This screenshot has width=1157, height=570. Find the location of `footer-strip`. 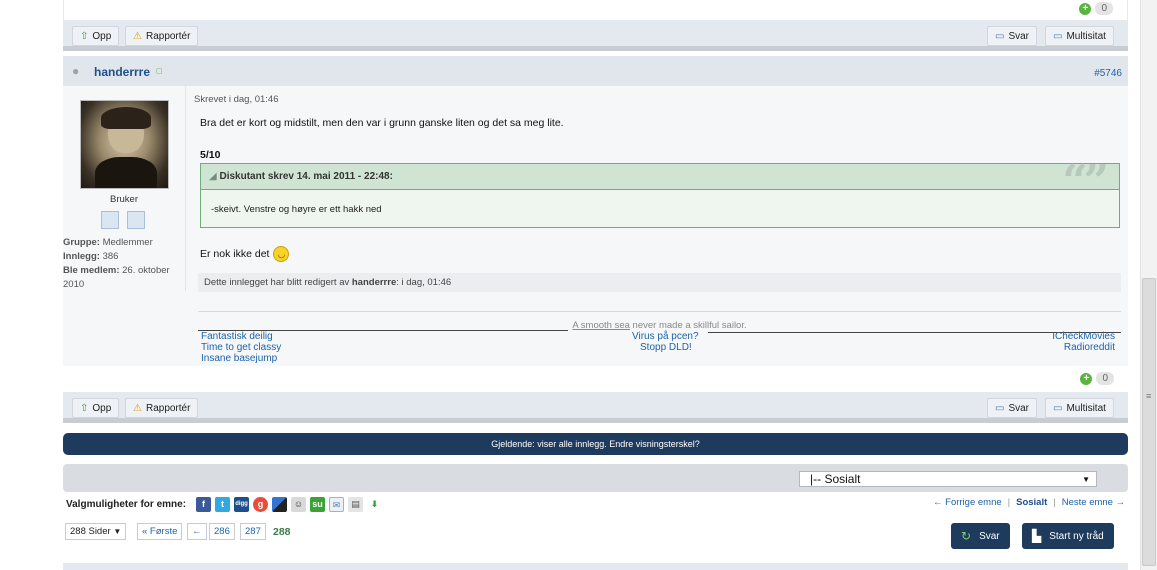

footer-strip is located at coordinates (595, 566).